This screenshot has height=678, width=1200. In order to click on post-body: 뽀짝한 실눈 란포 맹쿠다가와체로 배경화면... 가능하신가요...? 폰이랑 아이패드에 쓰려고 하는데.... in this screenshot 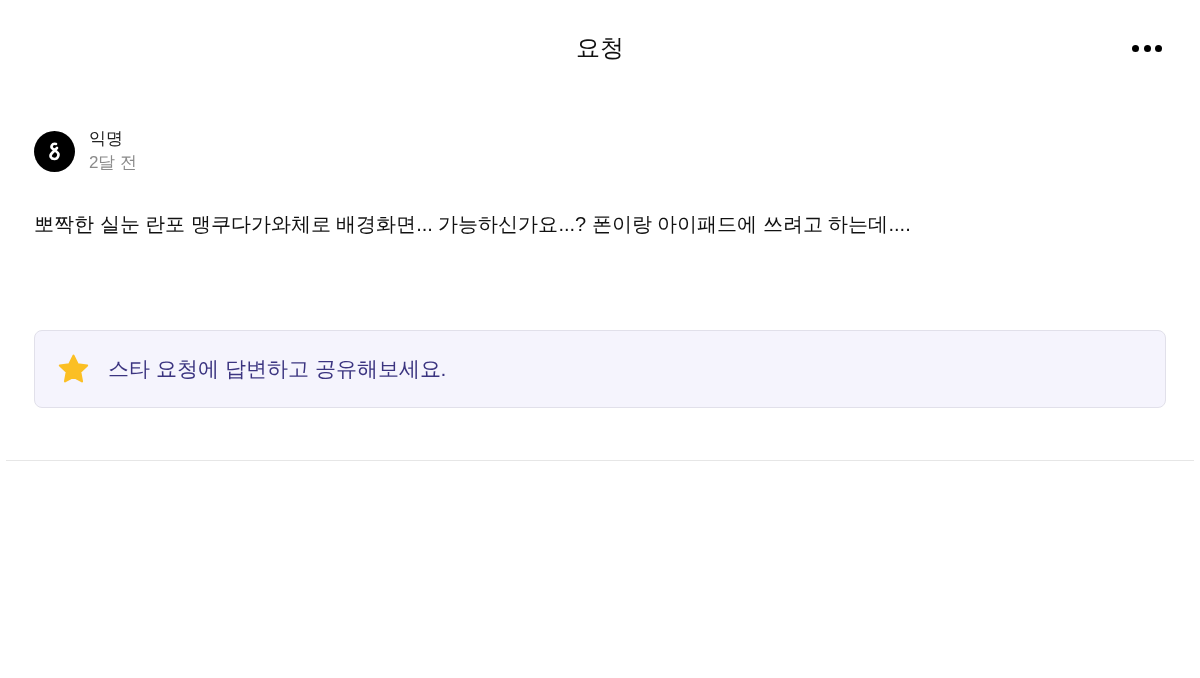, I will do `click(473, 224)`.